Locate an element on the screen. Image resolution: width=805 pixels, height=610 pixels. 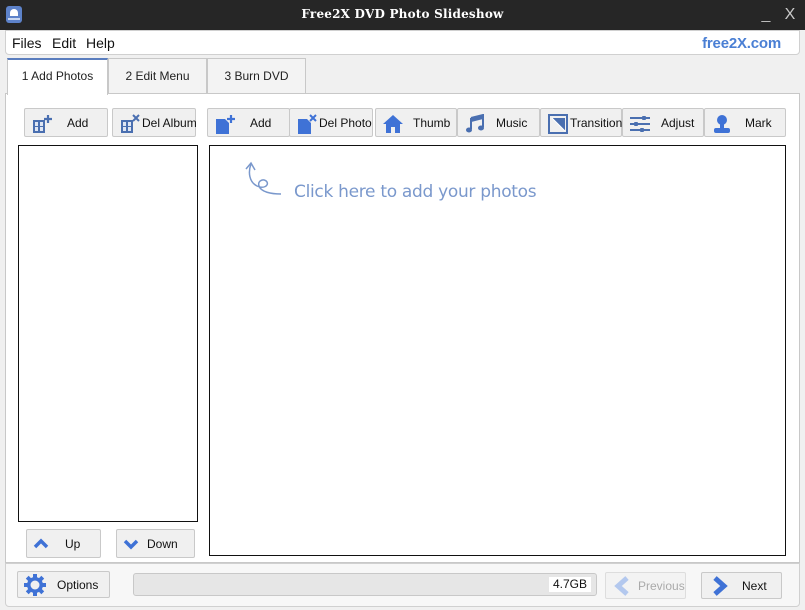
minimize-button: _ is located at coordinates (766, 15).